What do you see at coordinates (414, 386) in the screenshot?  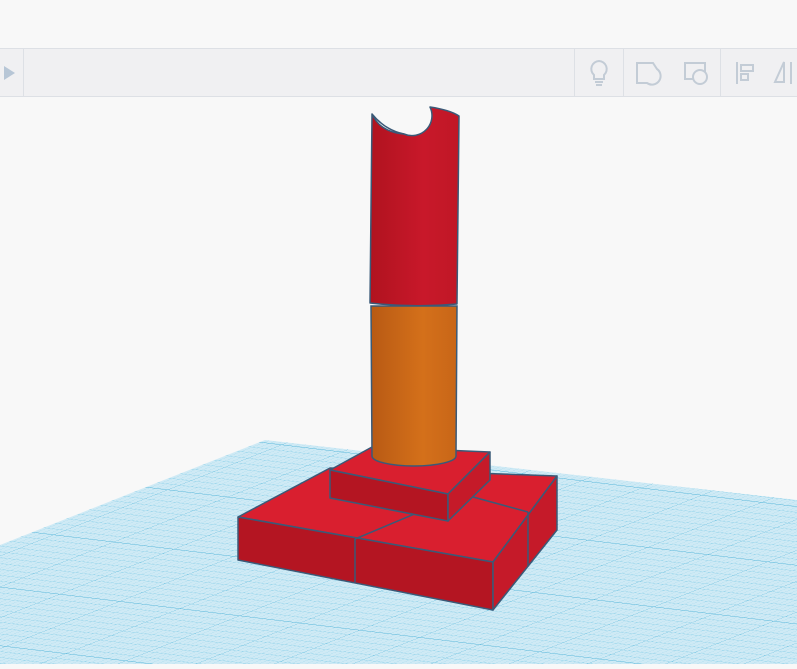 I see `orange-cylinder` at bounding box center [414, 386].